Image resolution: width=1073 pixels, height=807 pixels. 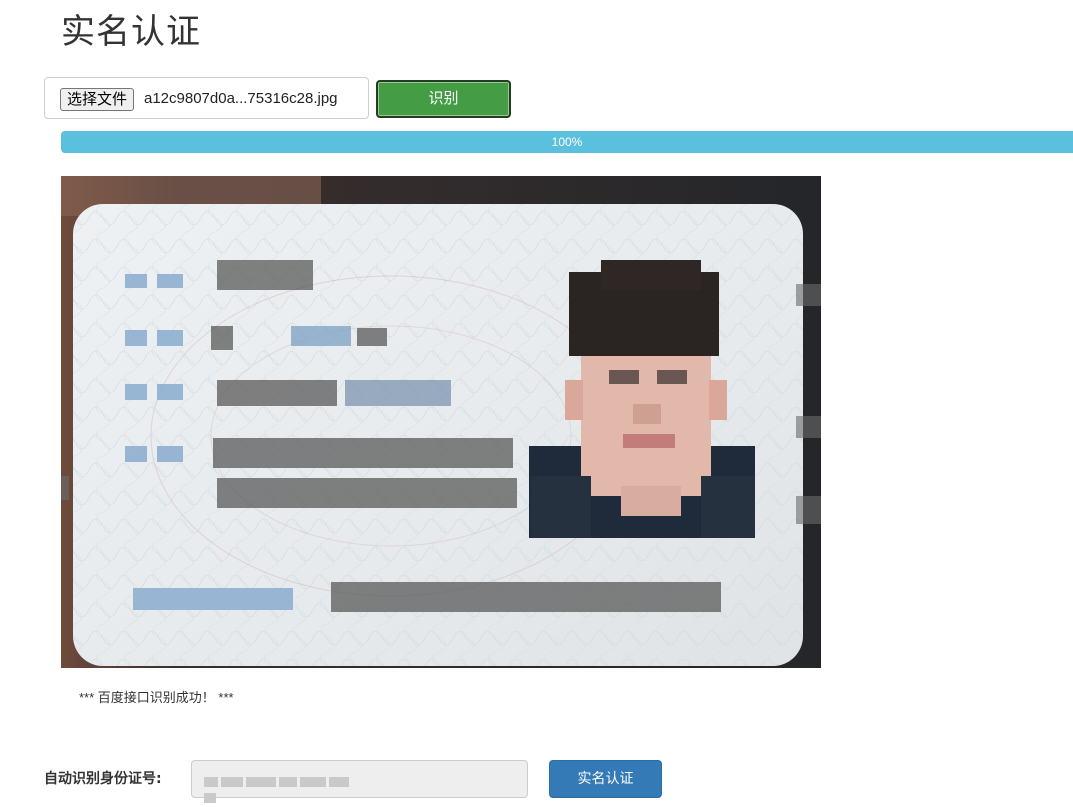 What do you see at coordinates (103, 779) in the screenshot?
I see `id-number-label: 自动识别身份证号:` at bounding box center [103, 779].